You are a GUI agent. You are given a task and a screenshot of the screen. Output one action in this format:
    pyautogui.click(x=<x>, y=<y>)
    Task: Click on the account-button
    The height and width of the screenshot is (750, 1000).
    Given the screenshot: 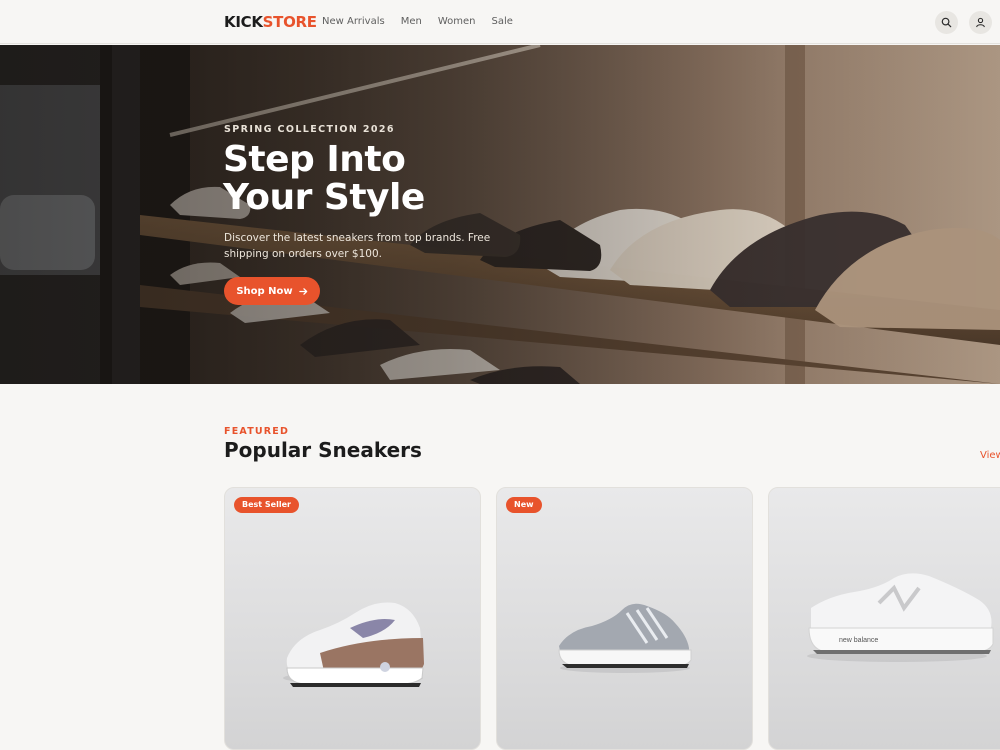 What is the action you would take?
    pyautogui.click(x=980, y=22)
    